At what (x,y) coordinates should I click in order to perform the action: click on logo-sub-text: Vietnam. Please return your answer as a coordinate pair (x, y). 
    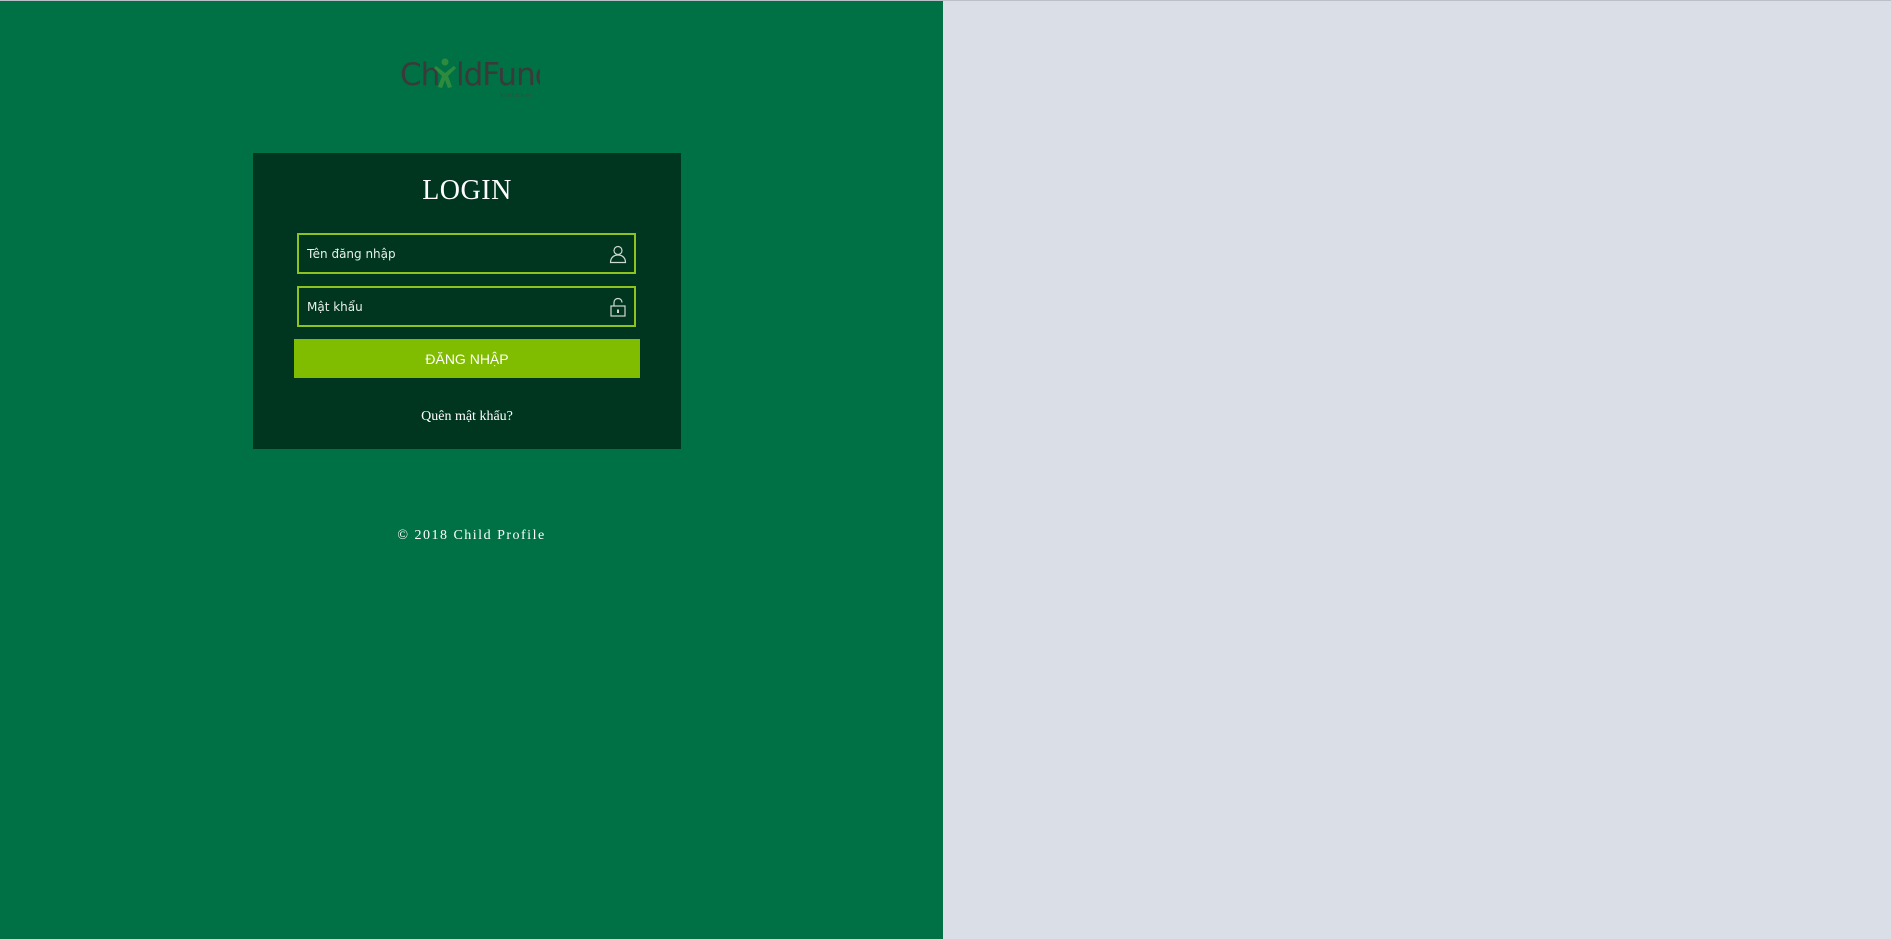
    Looking at the image, I should click on (516, 95).